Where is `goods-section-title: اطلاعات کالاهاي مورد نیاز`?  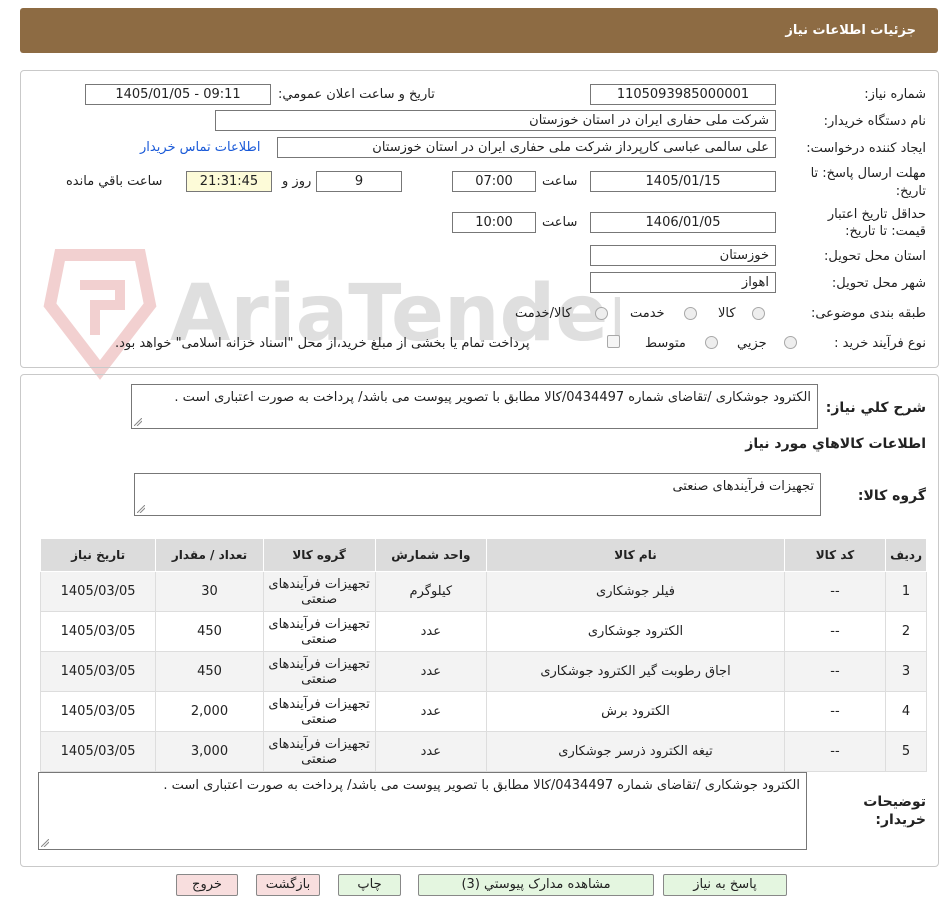
goods-section-title: اطلاعات کالاهاي مورد نیاز is located at coordinates (835, 444).